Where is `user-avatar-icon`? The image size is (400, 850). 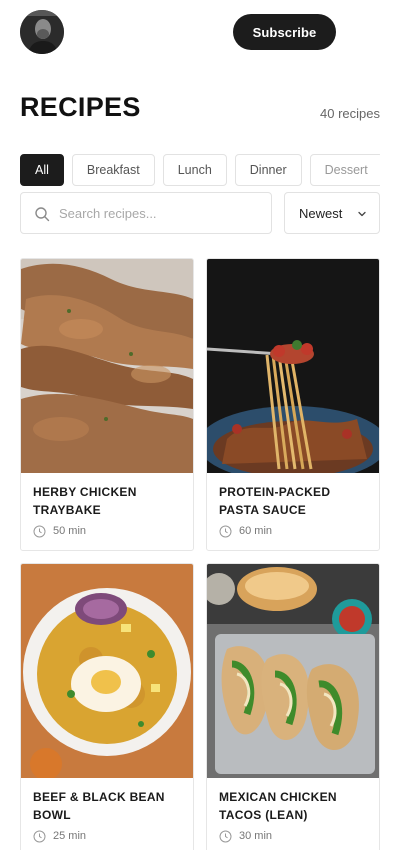 user-avatar-icon is located at coordinates (42, 32).